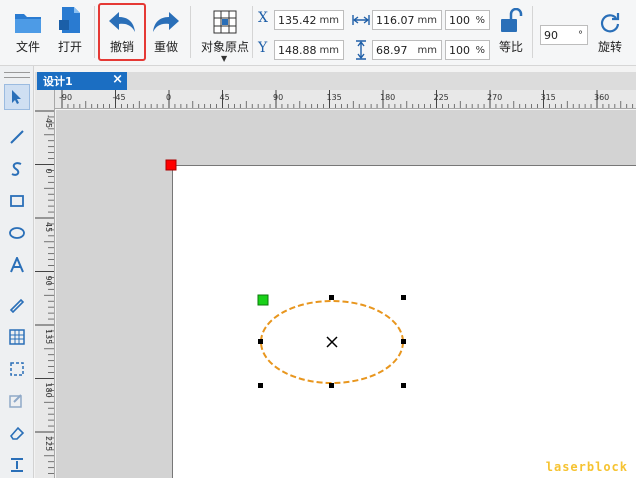 The width and height of the screenshot is (636, 478). I want to click on open-button: 打开, so click(70, 32).